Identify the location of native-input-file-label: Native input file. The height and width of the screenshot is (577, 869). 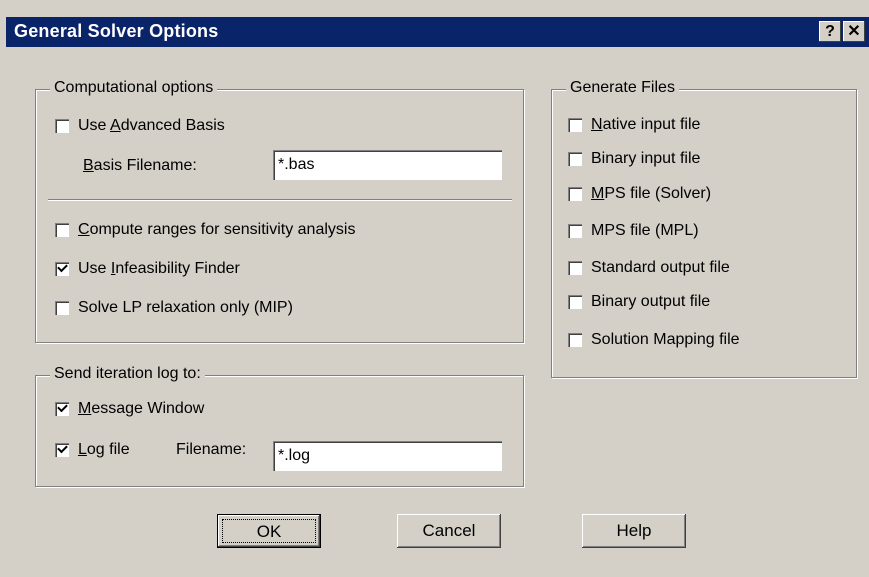
(646, 124).